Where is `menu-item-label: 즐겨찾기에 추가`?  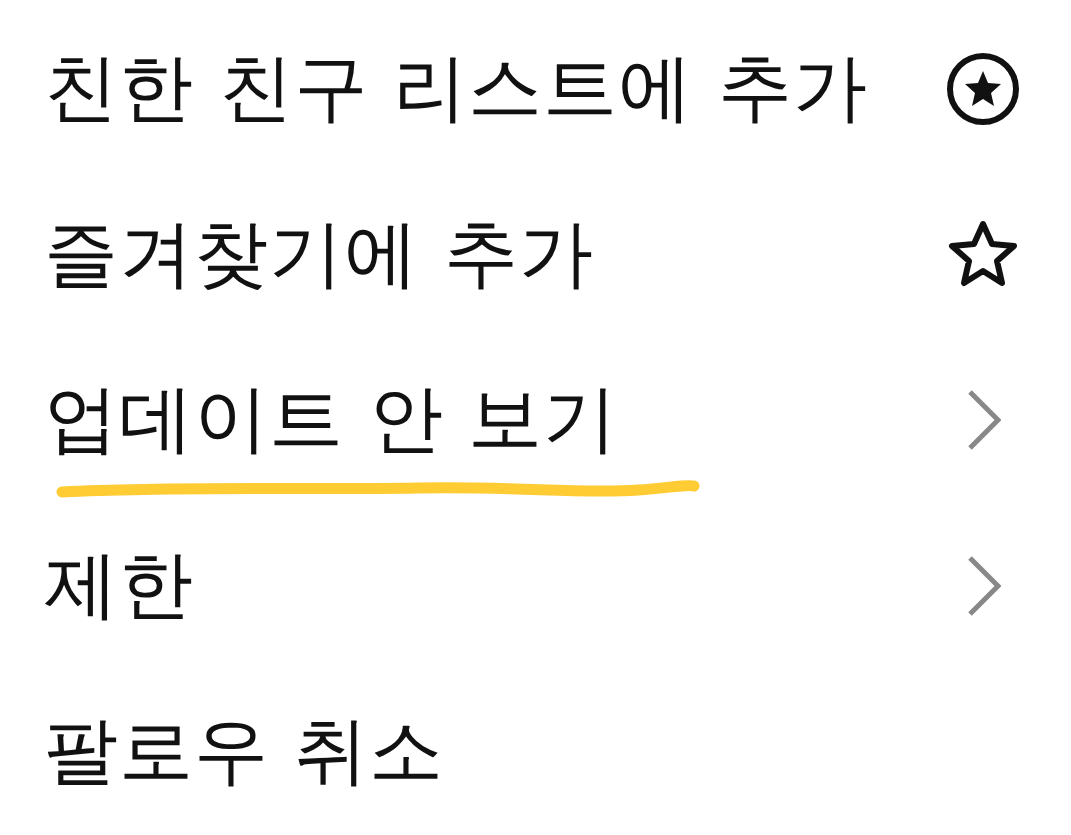
menu-item-label: 즐겨찾기에 추가 is located at coordinates (319, 252).